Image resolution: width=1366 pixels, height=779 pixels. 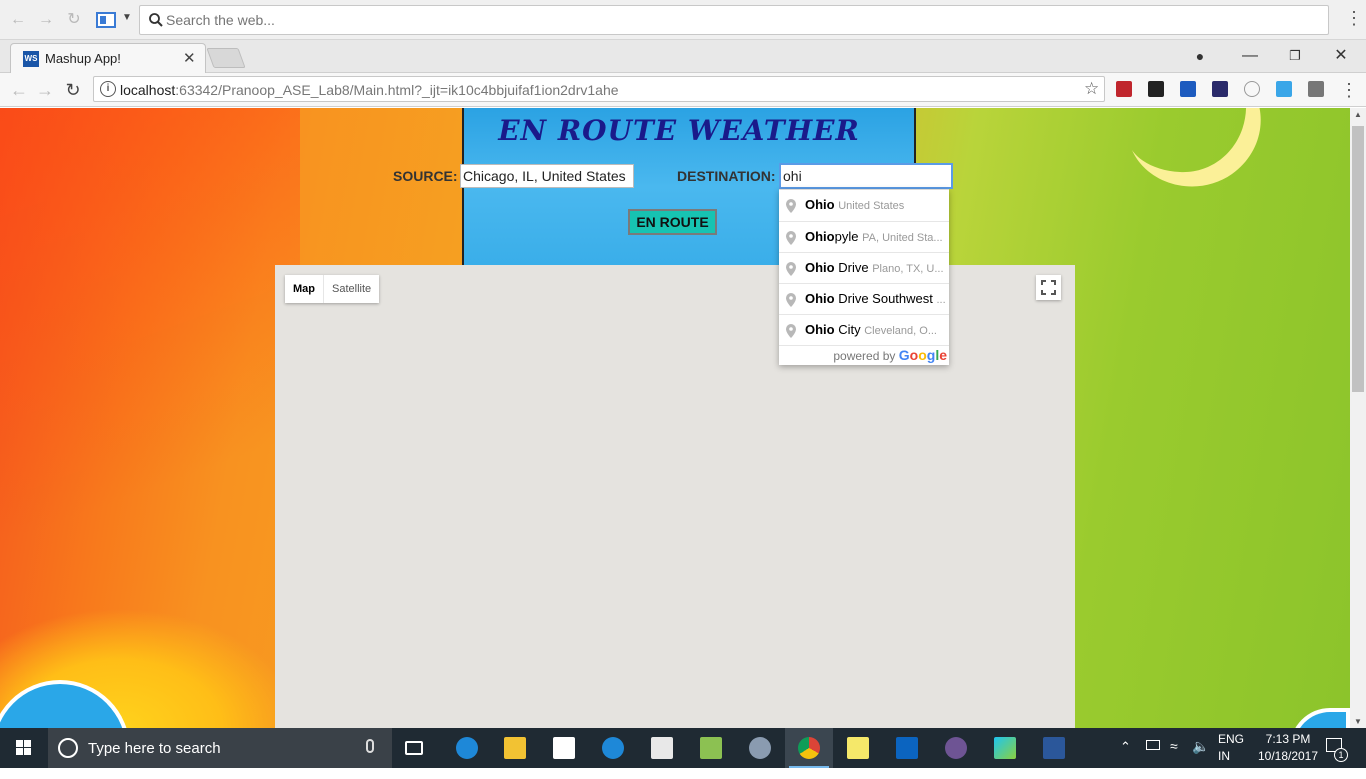 What do you see at coordinates (1358, 114) in the screenshot?
I see `scroll-up-icon: ▲` at bounding box center [1358, 114].